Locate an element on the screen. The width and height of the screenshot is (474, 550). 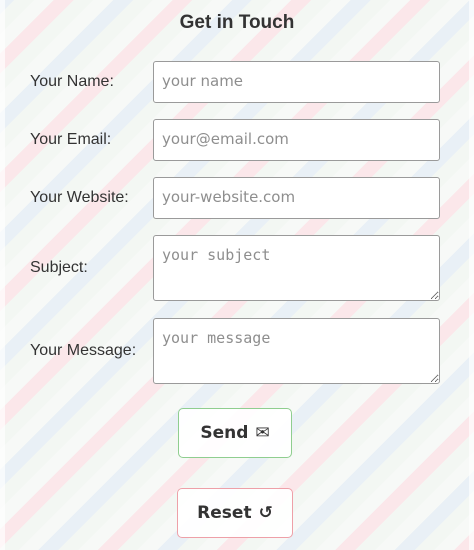
email-row: Your Email: is located at coordinates (235, 140).